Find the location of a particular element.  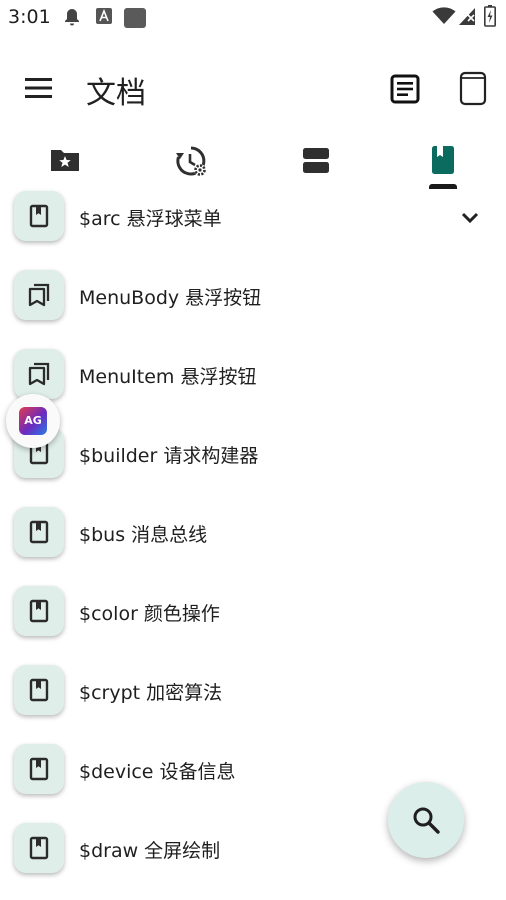

page-title: 文档 is located at coordinates (116, 93).